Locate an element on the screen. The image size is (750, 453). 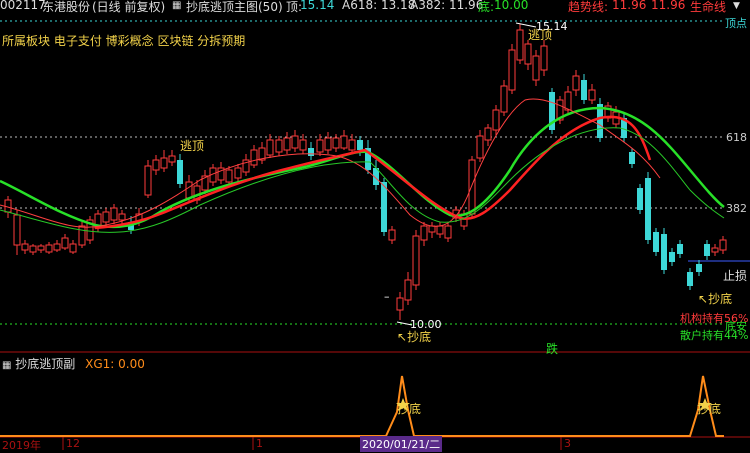
stock-name: 东港股份 is located at coordinates (66, 7).